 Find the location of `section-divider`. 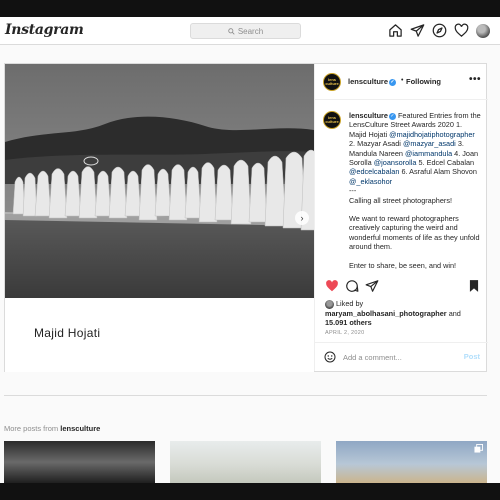

section-divider is located at coordinates (245, 395).